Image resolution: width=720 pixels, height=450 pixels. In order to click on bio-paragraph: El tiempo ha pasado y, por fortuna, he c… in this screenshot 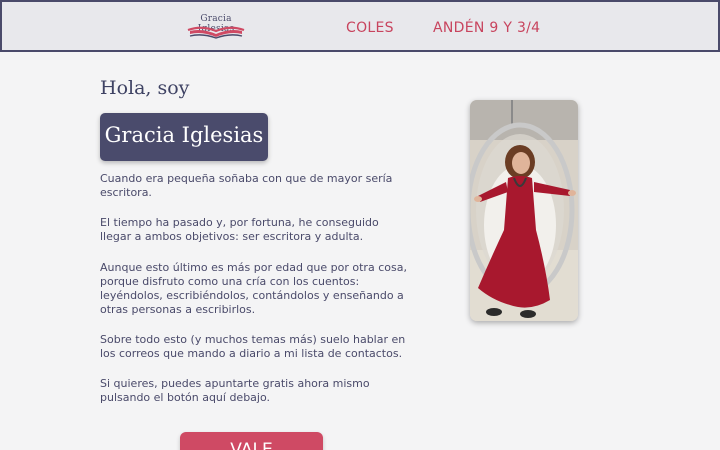, I will do `click(239, 229)`.